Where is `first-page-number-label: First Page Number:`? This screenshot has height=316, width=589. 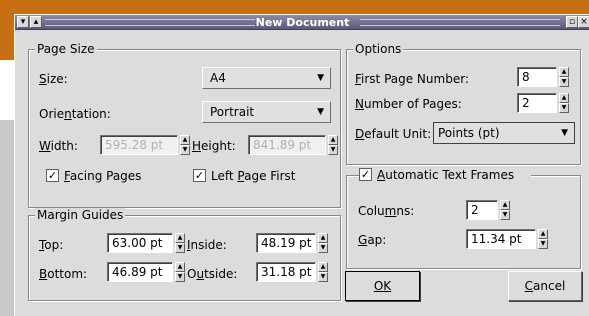
first-page-number-label: First Page Number: is located at coordinates (412, 79).